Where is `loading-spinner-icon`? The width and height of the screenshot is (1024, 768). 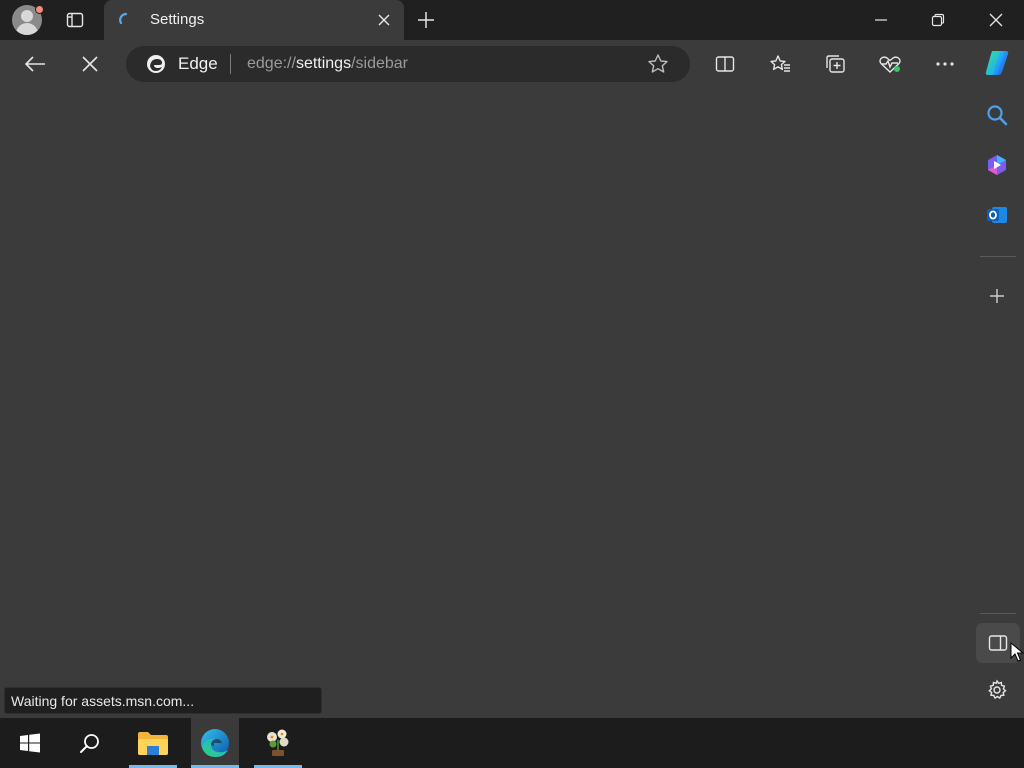 loading-spinner-icon is located at coordinates (126, 20).